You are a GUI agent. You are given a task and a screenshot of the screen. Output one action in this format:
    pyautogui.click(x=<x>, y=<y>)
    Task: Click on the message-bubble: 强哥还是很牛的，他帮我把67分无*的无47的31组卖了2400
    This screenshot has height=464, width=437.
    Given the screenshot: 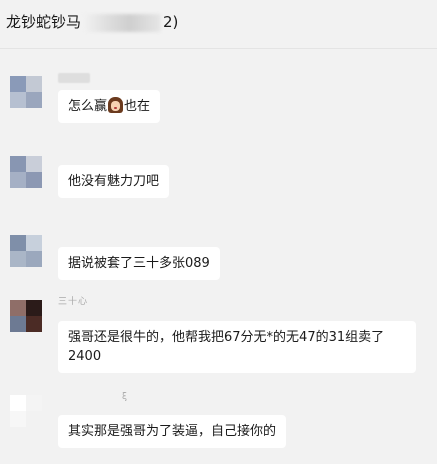 What is the action you would take?
    pyautogui.click(x=237, y=347)
    